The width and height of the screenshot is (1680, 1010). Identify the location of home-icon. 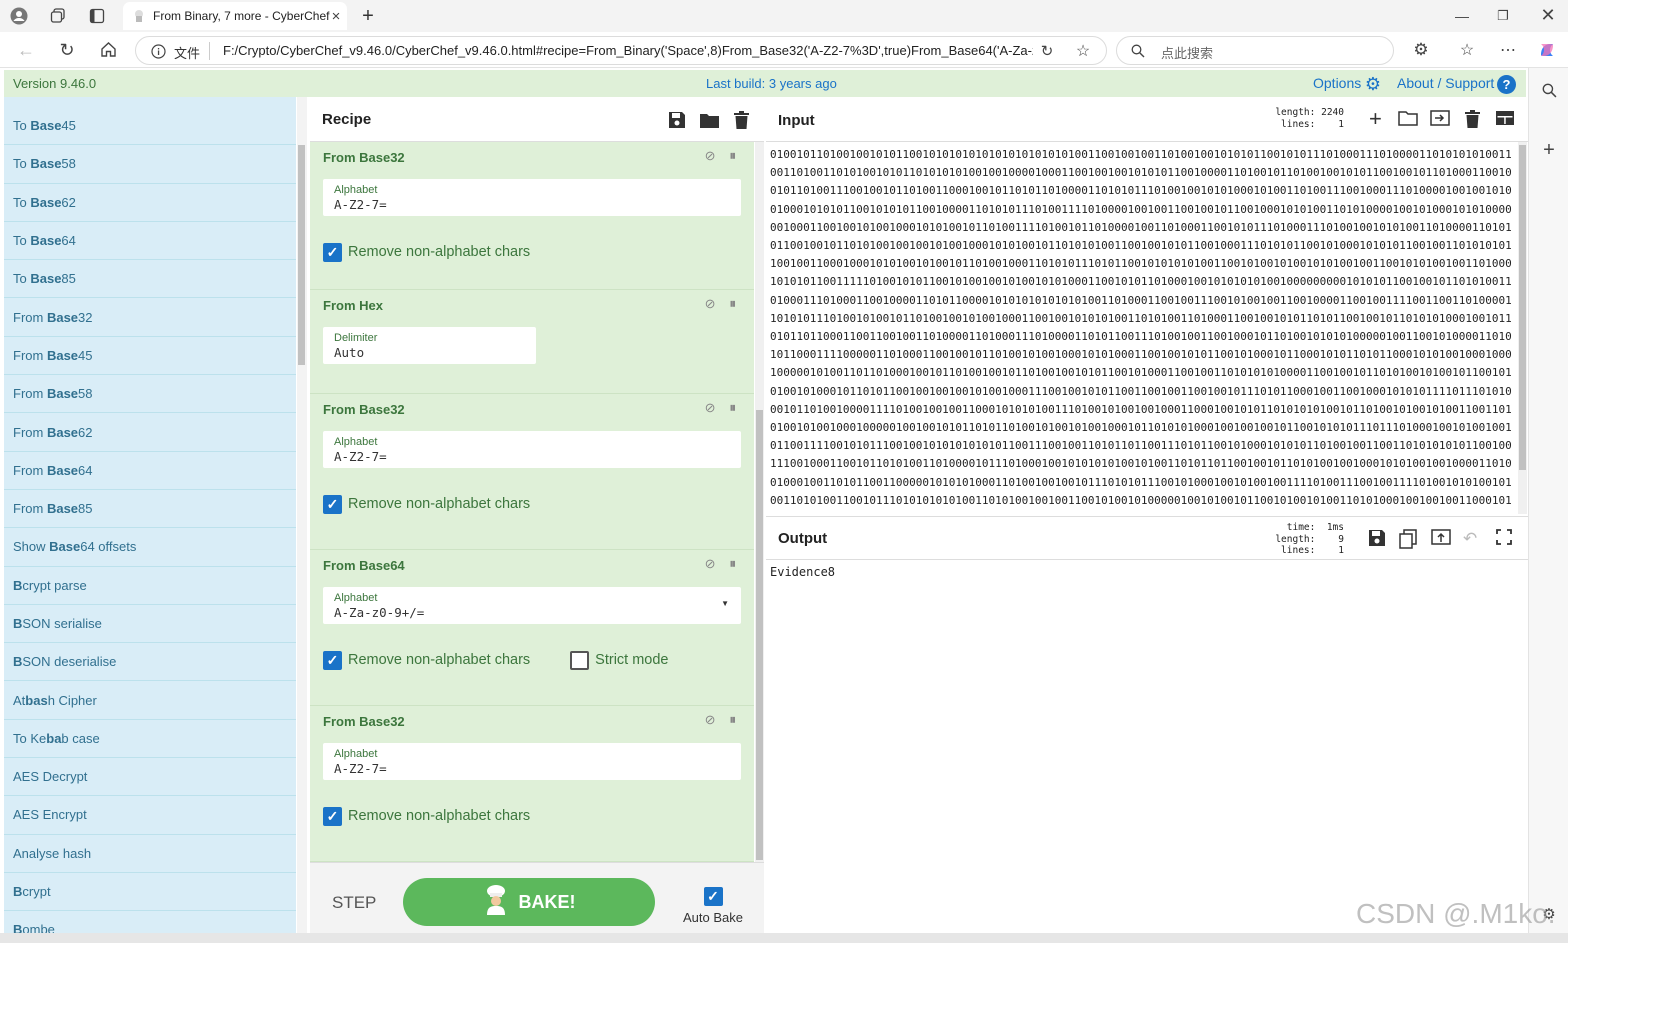
(108, 49).